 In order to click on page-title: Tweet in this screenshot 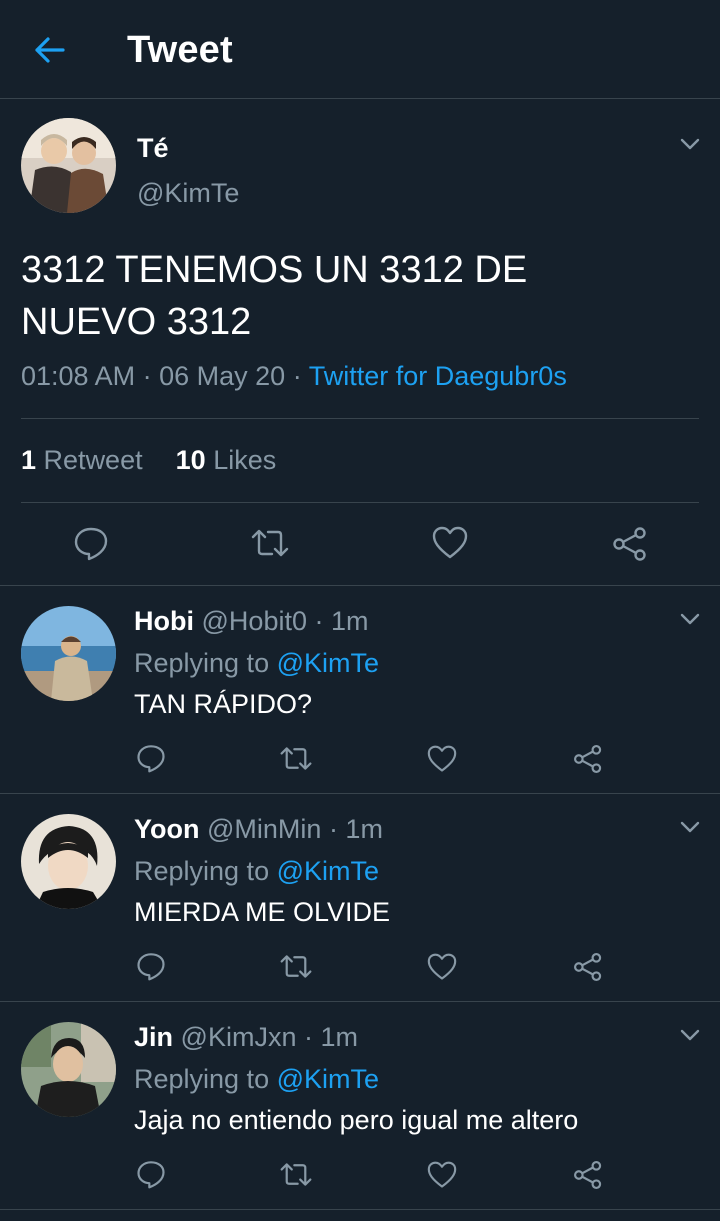, I will do `click(180, 50)`.